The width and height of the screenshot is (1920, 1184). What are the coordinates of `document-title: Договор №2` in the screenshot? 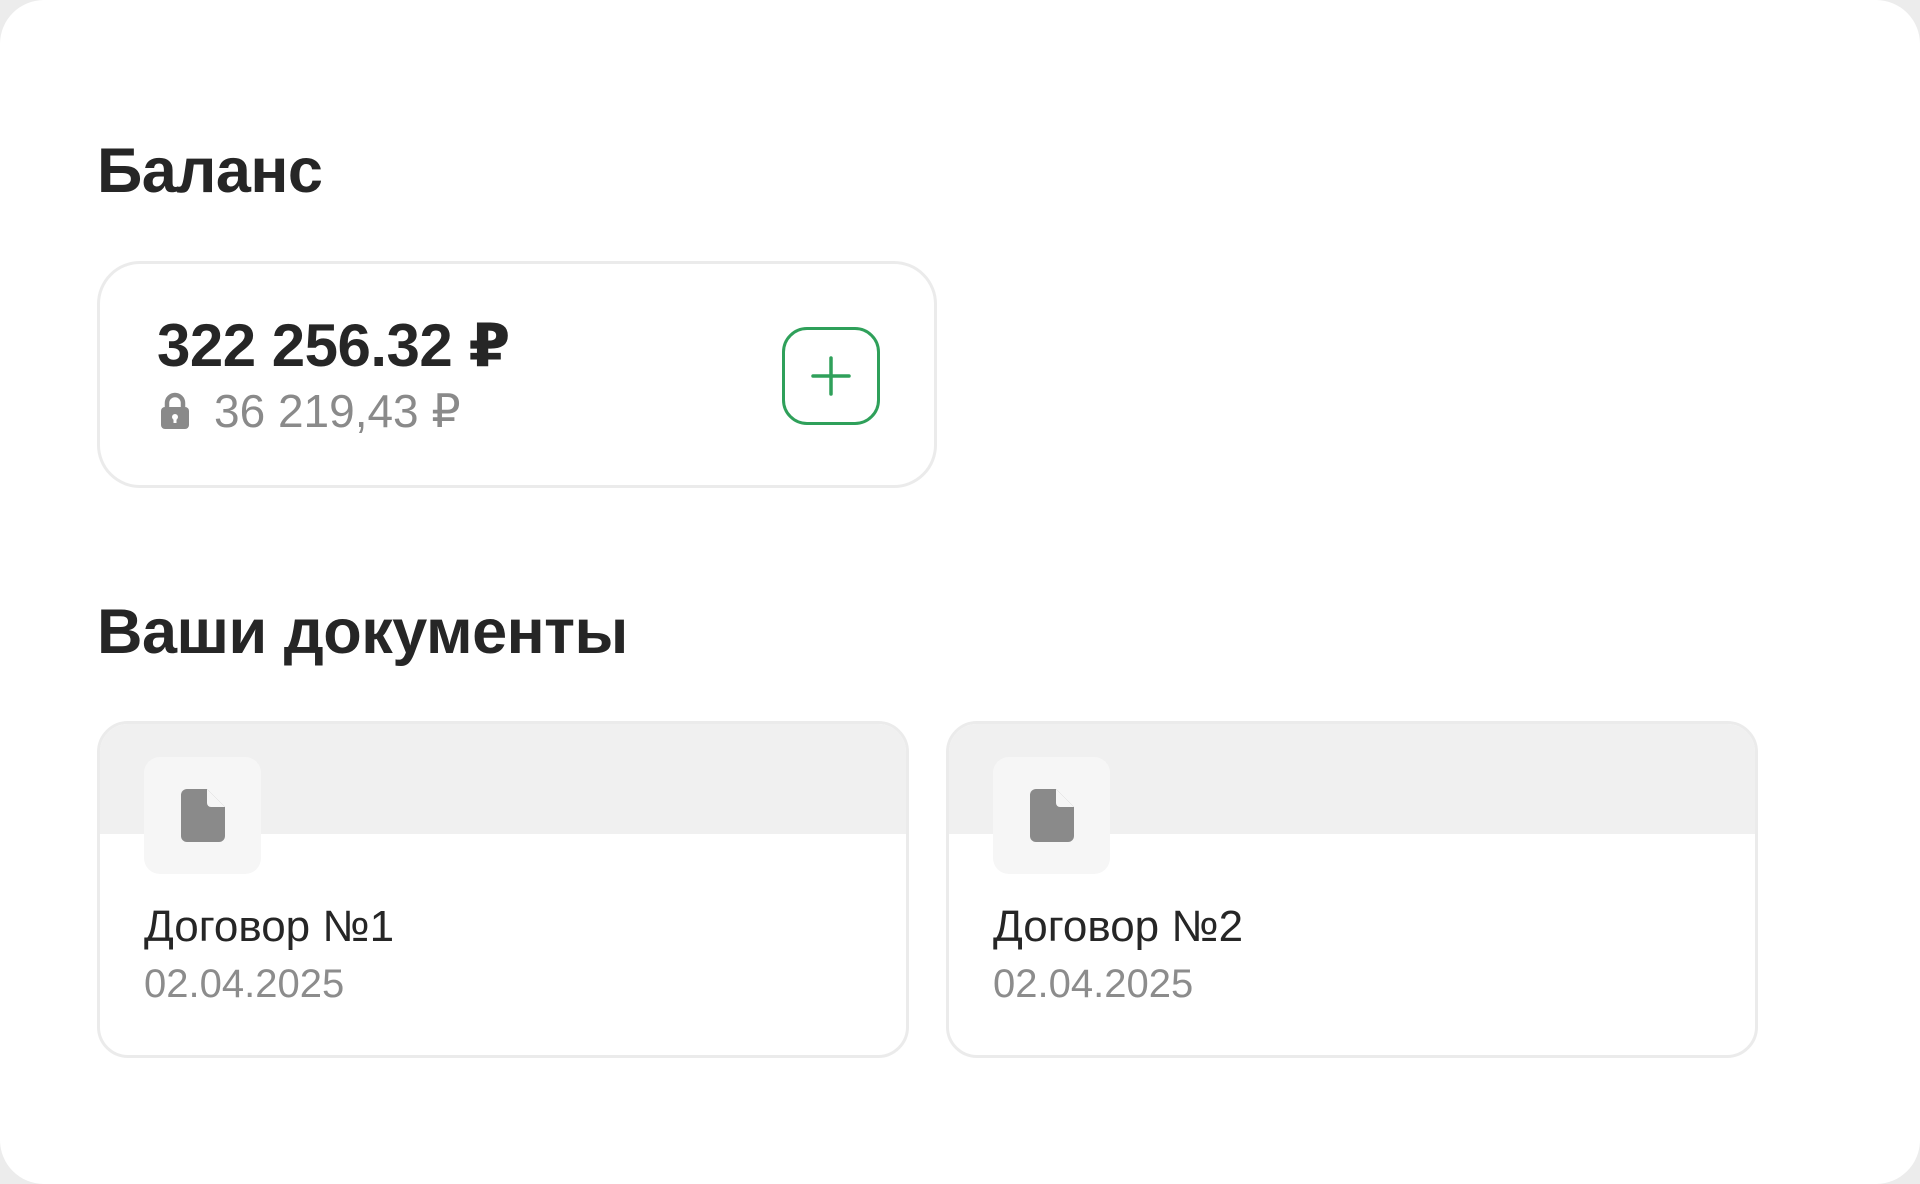 It's located at (1118, 926).